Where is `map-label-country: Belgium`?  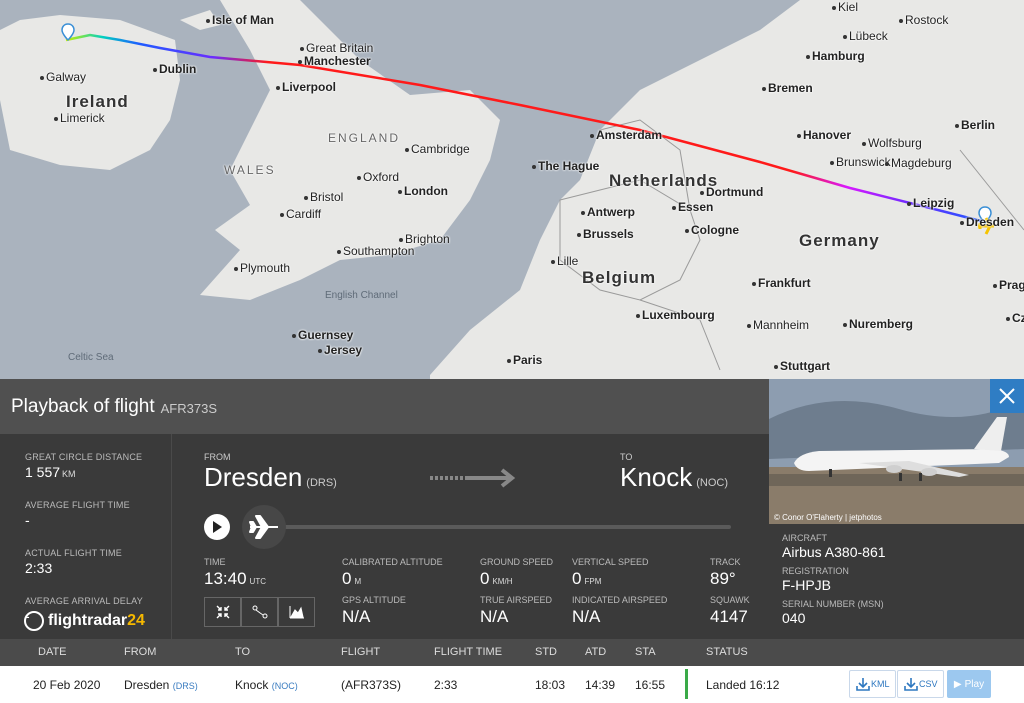 map-label-country: Belgium is located at coordinates (619, 277).